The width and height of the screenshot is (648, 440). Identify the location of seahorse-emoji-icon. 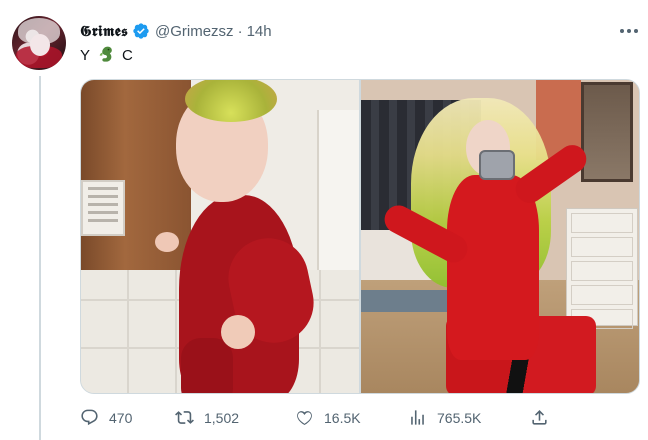
(105, 54).